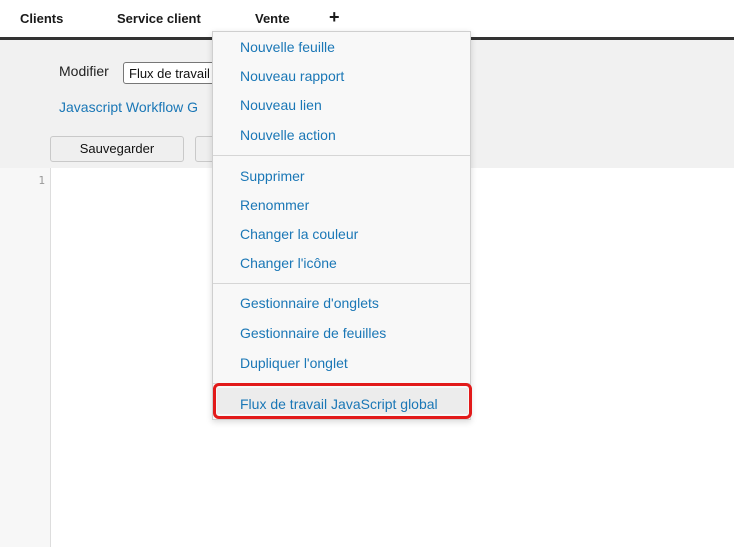  I want to click on menu-item-gestionnaire-feuilles: Gestionnaire de feuilles, so click(313, 333).